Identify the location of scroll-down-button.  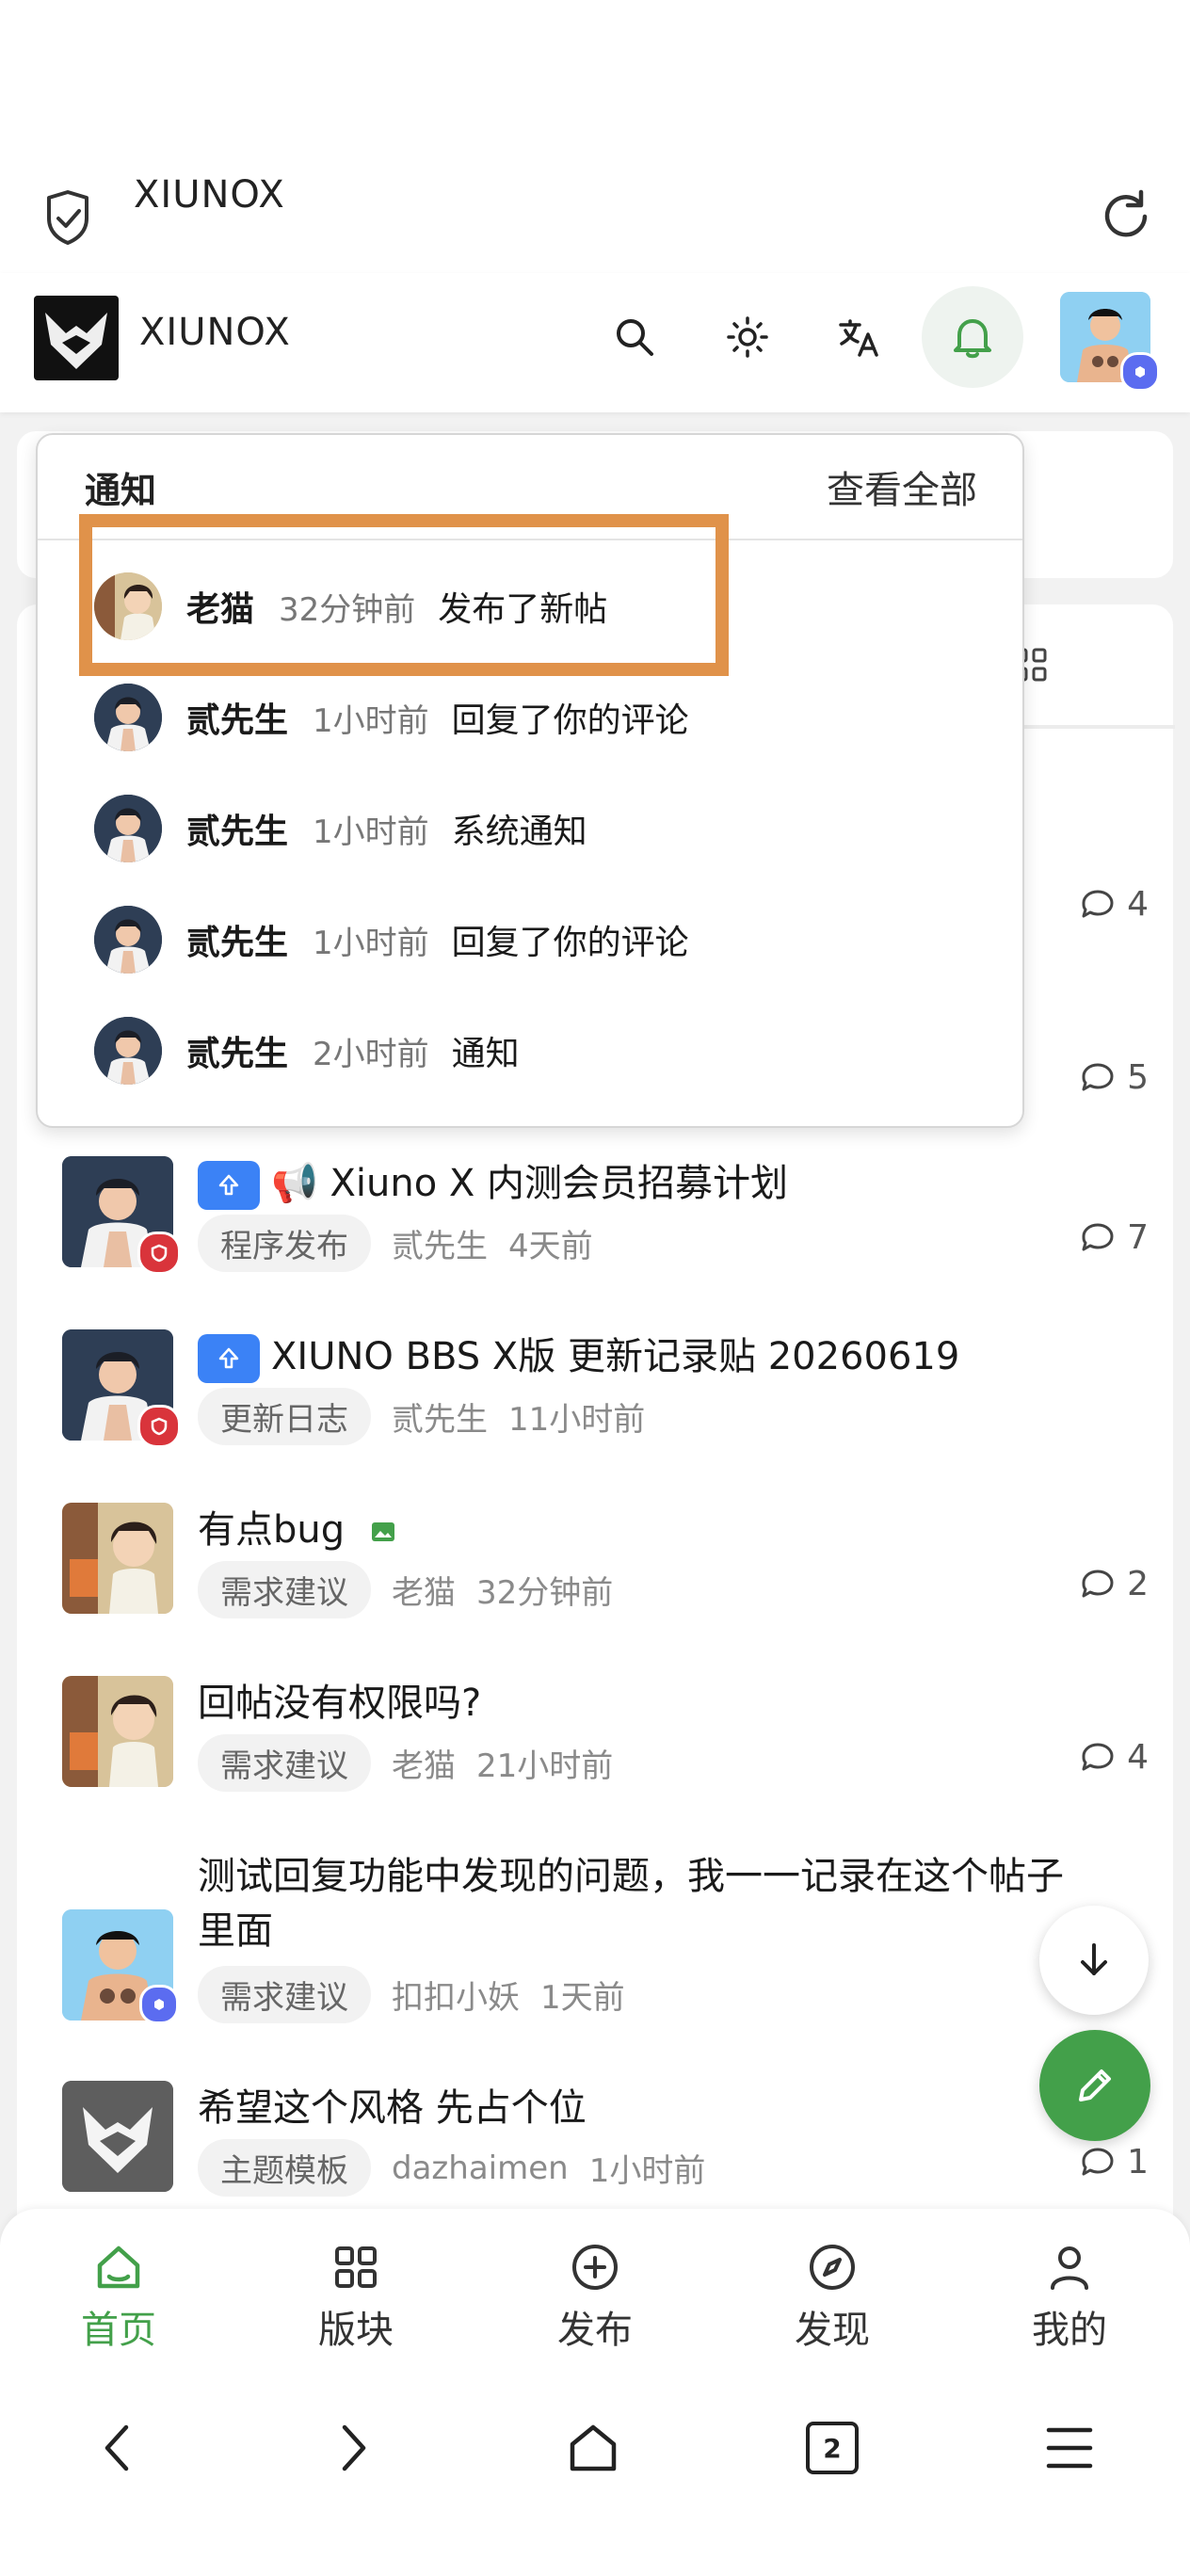
(1094, 1960).